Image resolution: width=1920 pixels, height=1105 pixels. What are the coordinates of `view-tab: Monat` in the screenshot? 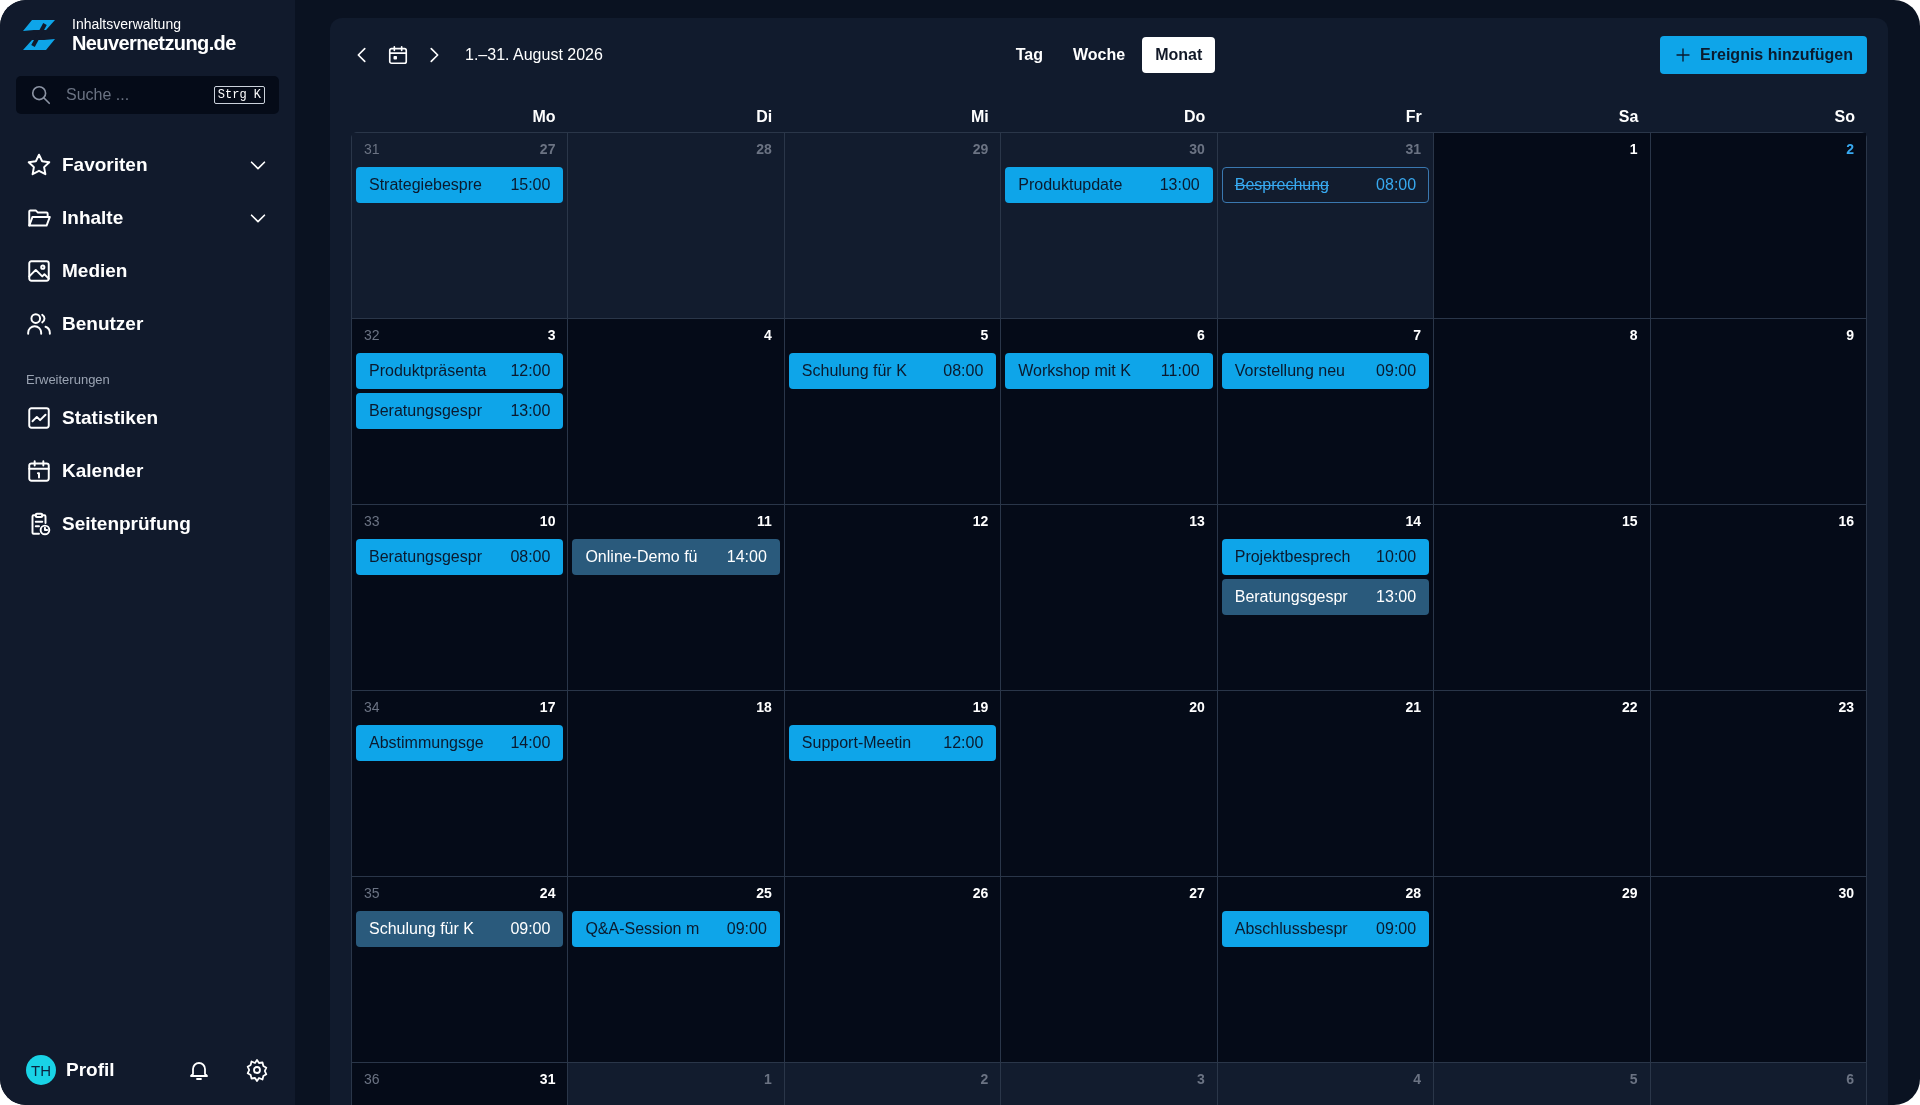 It's located at (1179, 55).